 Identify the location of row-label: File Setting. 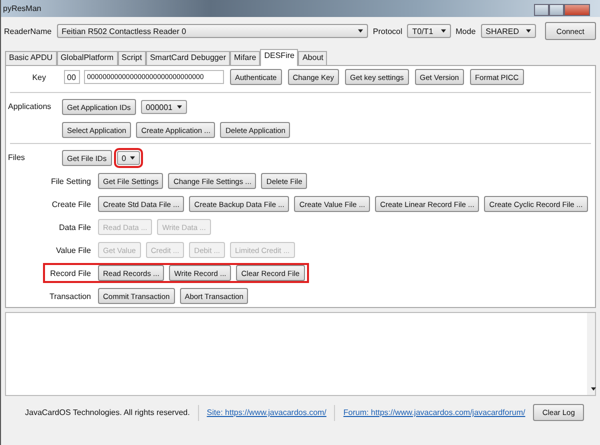
(70, 181).